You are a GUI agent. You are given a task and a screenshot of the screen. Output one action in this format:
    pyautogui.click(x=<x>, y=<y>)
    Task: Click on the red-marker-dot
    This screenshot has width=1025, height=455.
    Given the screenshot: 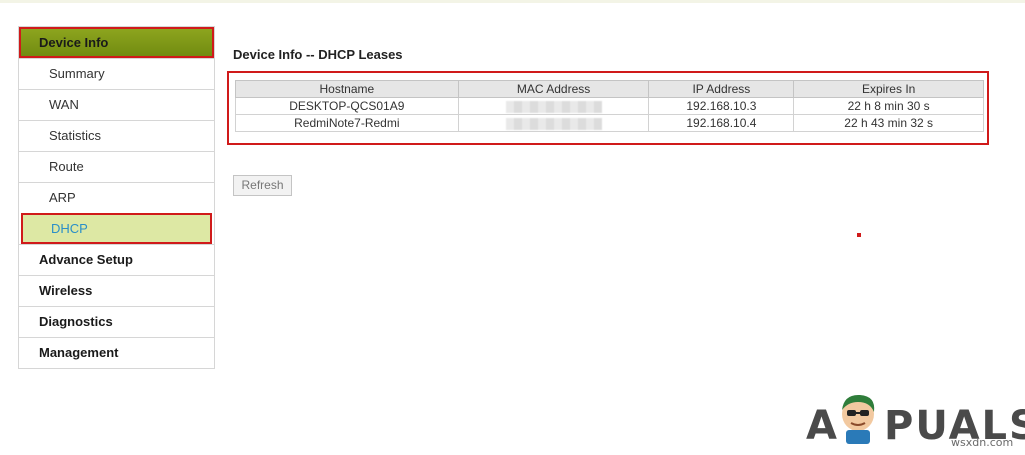 What is the action you would take?
    pyautogui.click(x=859, y=235)
    